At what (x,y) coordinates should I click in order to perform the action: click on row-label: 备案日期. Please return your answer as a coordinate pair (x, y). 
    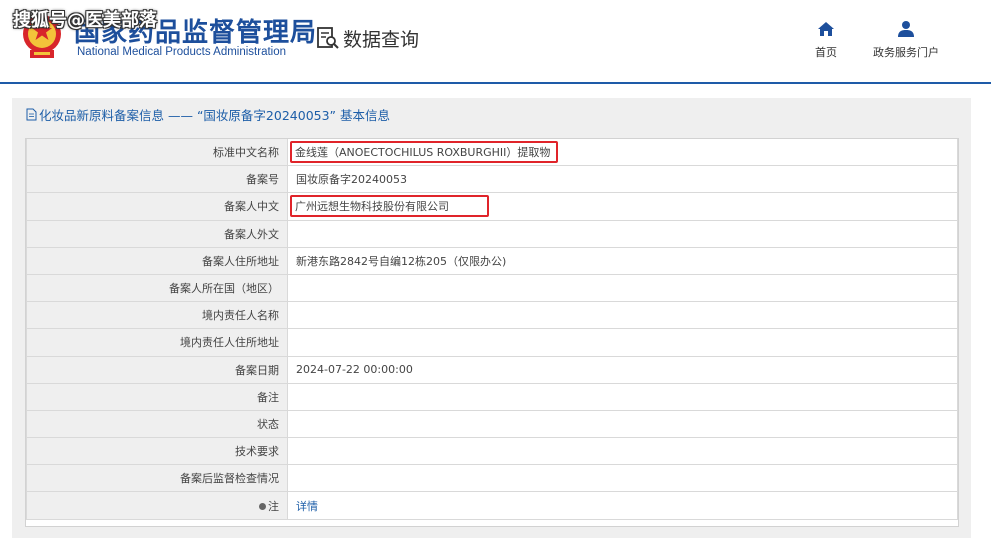
    Looking at the image, I should click on (157, 369).